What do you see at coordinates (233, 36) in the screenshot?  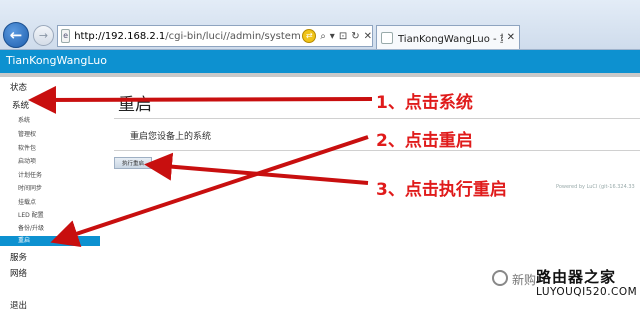 I see `url-path: /cgi-bin/luci//admin/system/rebo` at bounding box center [233, 36].